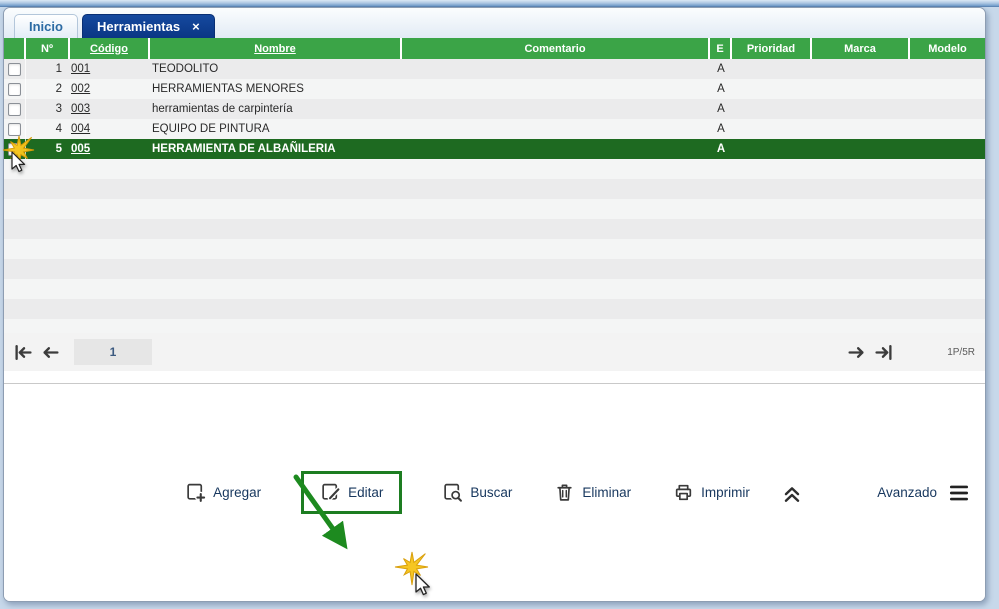 The height and width of the screenshot is (609, 999). Describe the element at coordinates (58, 129) in the screenshot. I see `row-number: 4` at that location.